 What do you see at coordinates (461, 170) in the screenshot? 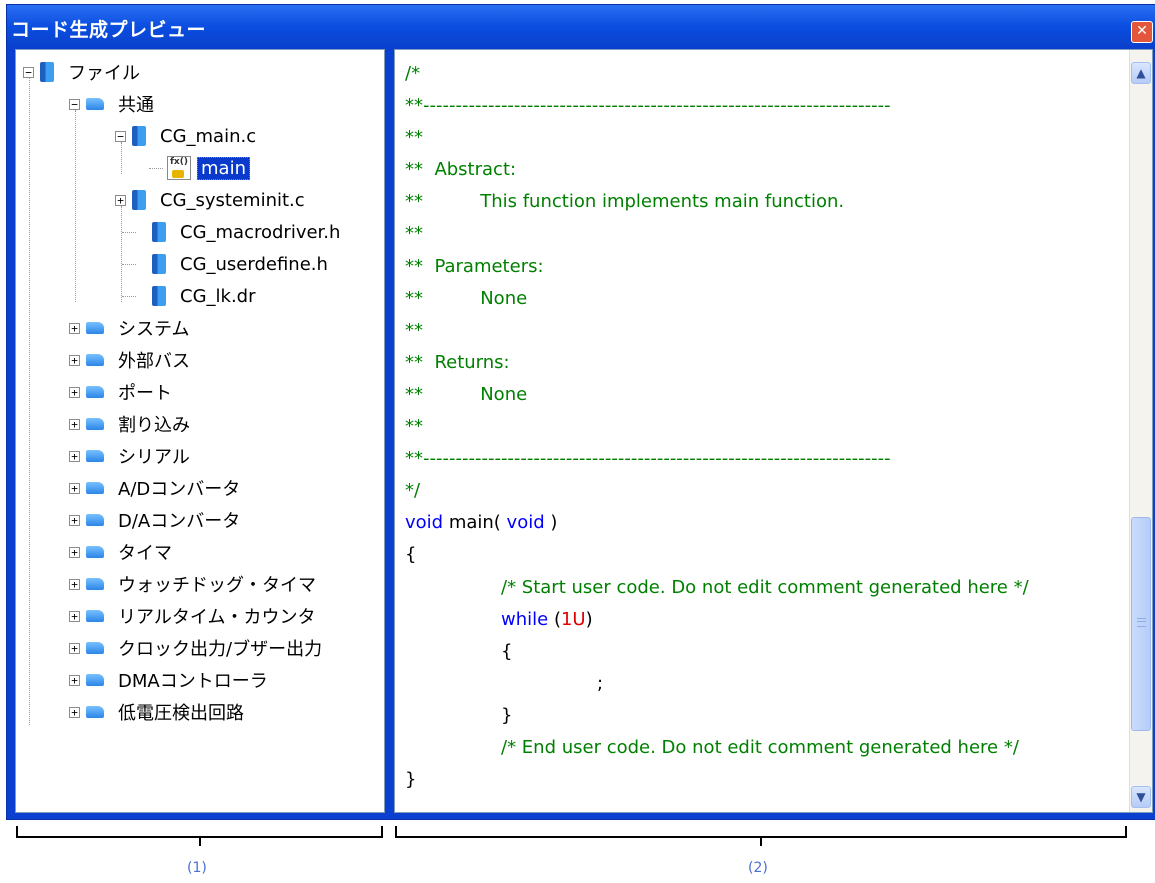
I see `comment-line: ** Abstract:` at bounding box center [461, 170].